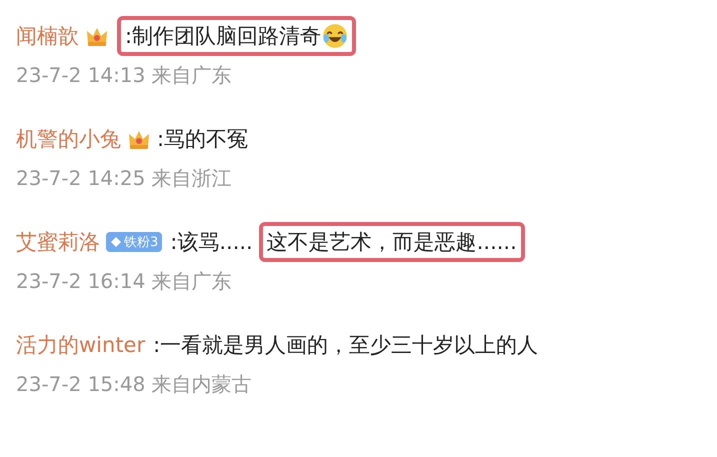  I want to click on comment-meta: 23-7-2 15:48 来自内蒙古, so click(134, 384).